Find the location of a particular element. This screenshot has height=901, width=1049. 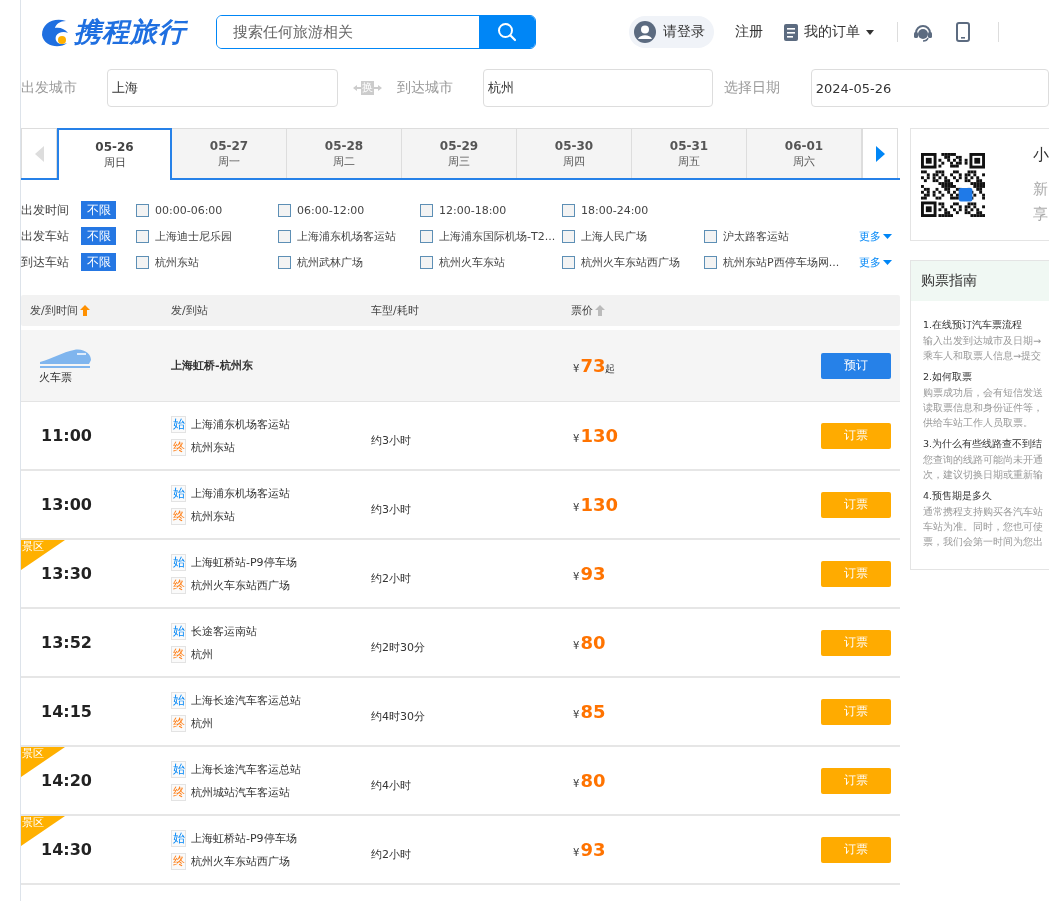

duration: 约4小时 is located at coordinates (391, 785).